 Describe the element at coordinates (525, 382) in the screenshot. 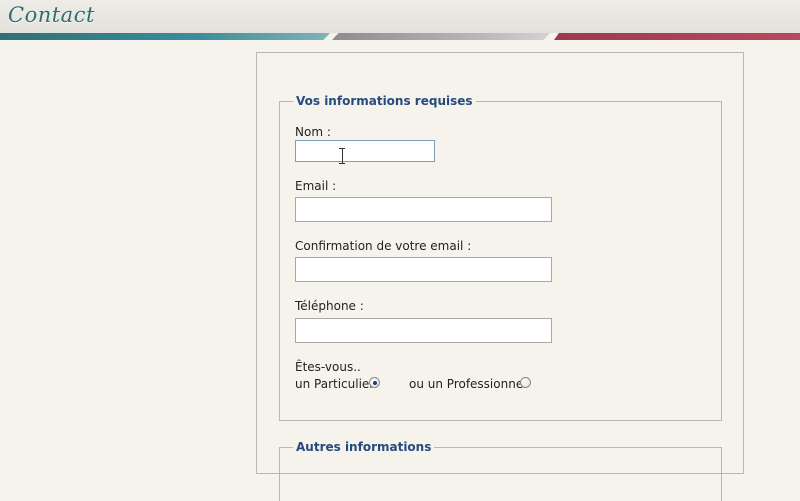

I see `professionnel-radio` at that location.